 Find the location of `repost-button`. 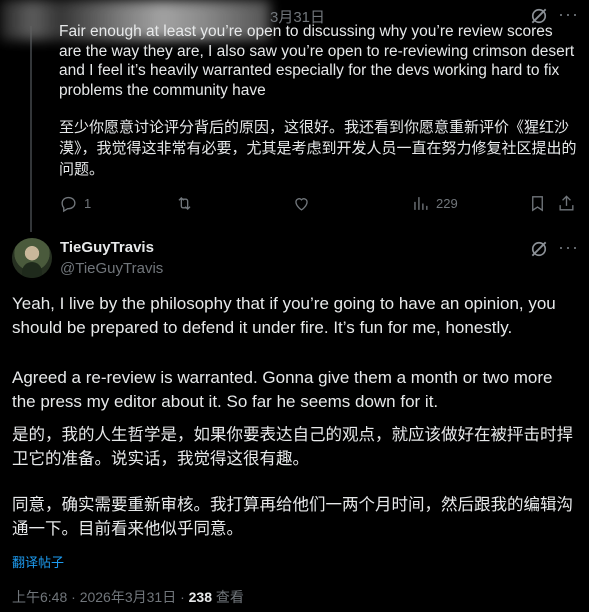

repost-button is located at coordinates (184, 203).